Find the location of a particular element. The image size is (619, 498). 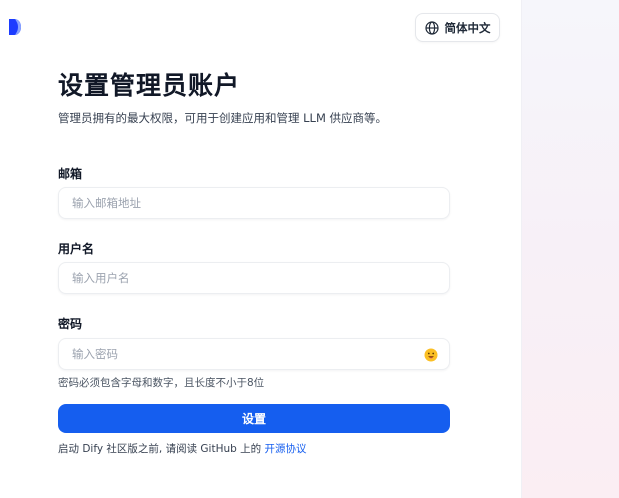

username-label: 用户名 is located at coordinates (76, 249).